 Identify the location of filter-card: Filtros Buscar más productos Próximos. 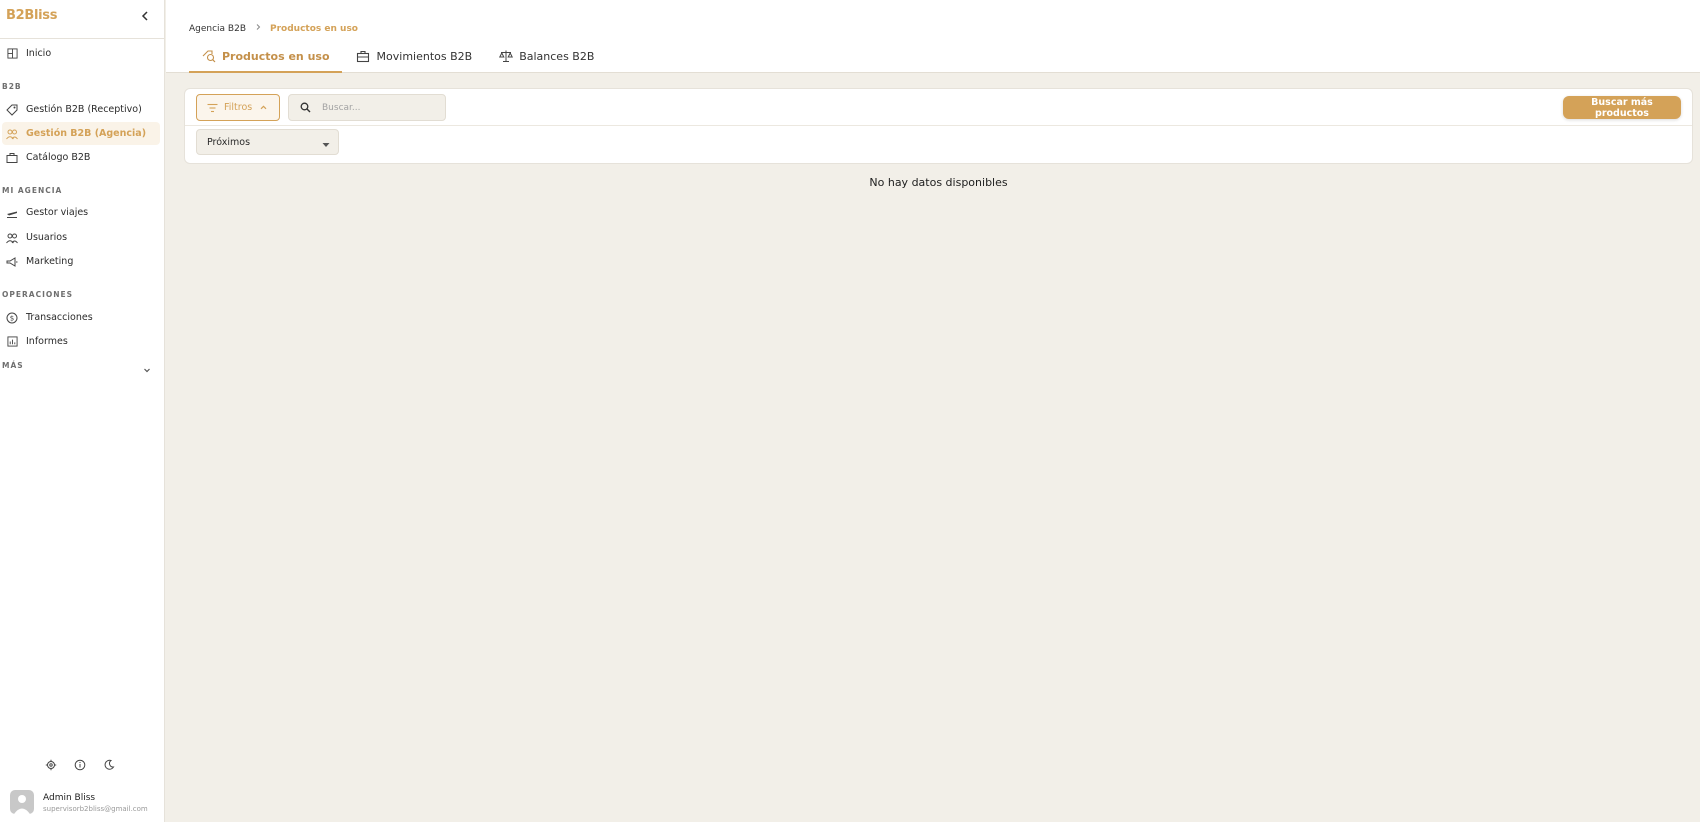
(938, 126).